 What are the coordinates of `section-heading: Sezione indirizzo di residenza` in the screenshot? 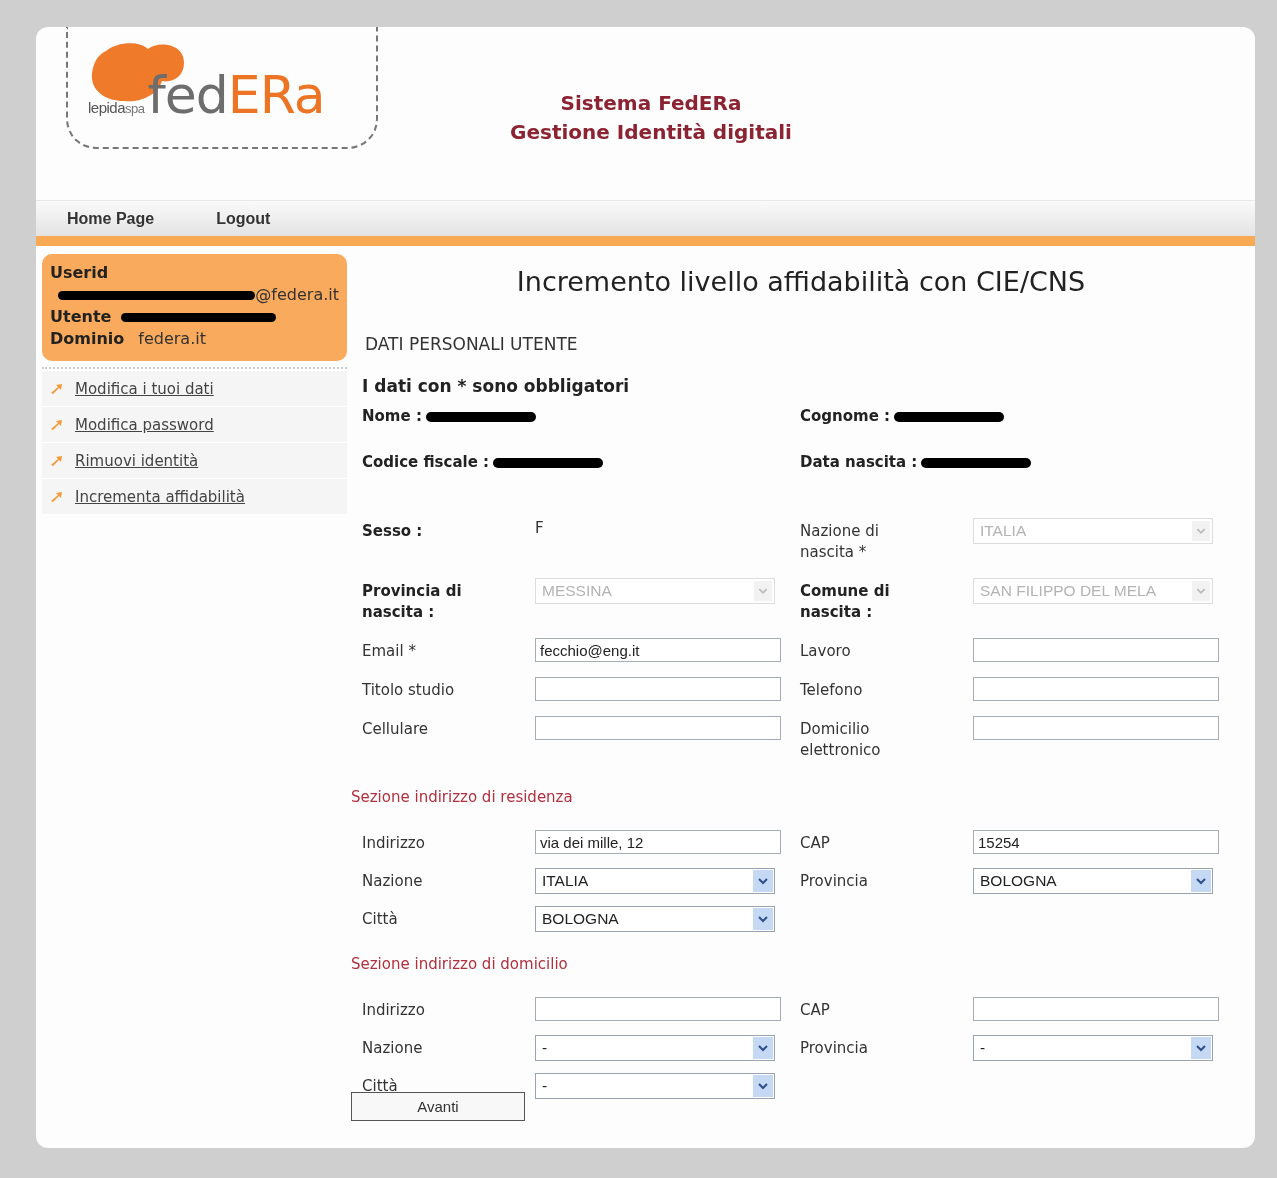 It's located at (462, 798).